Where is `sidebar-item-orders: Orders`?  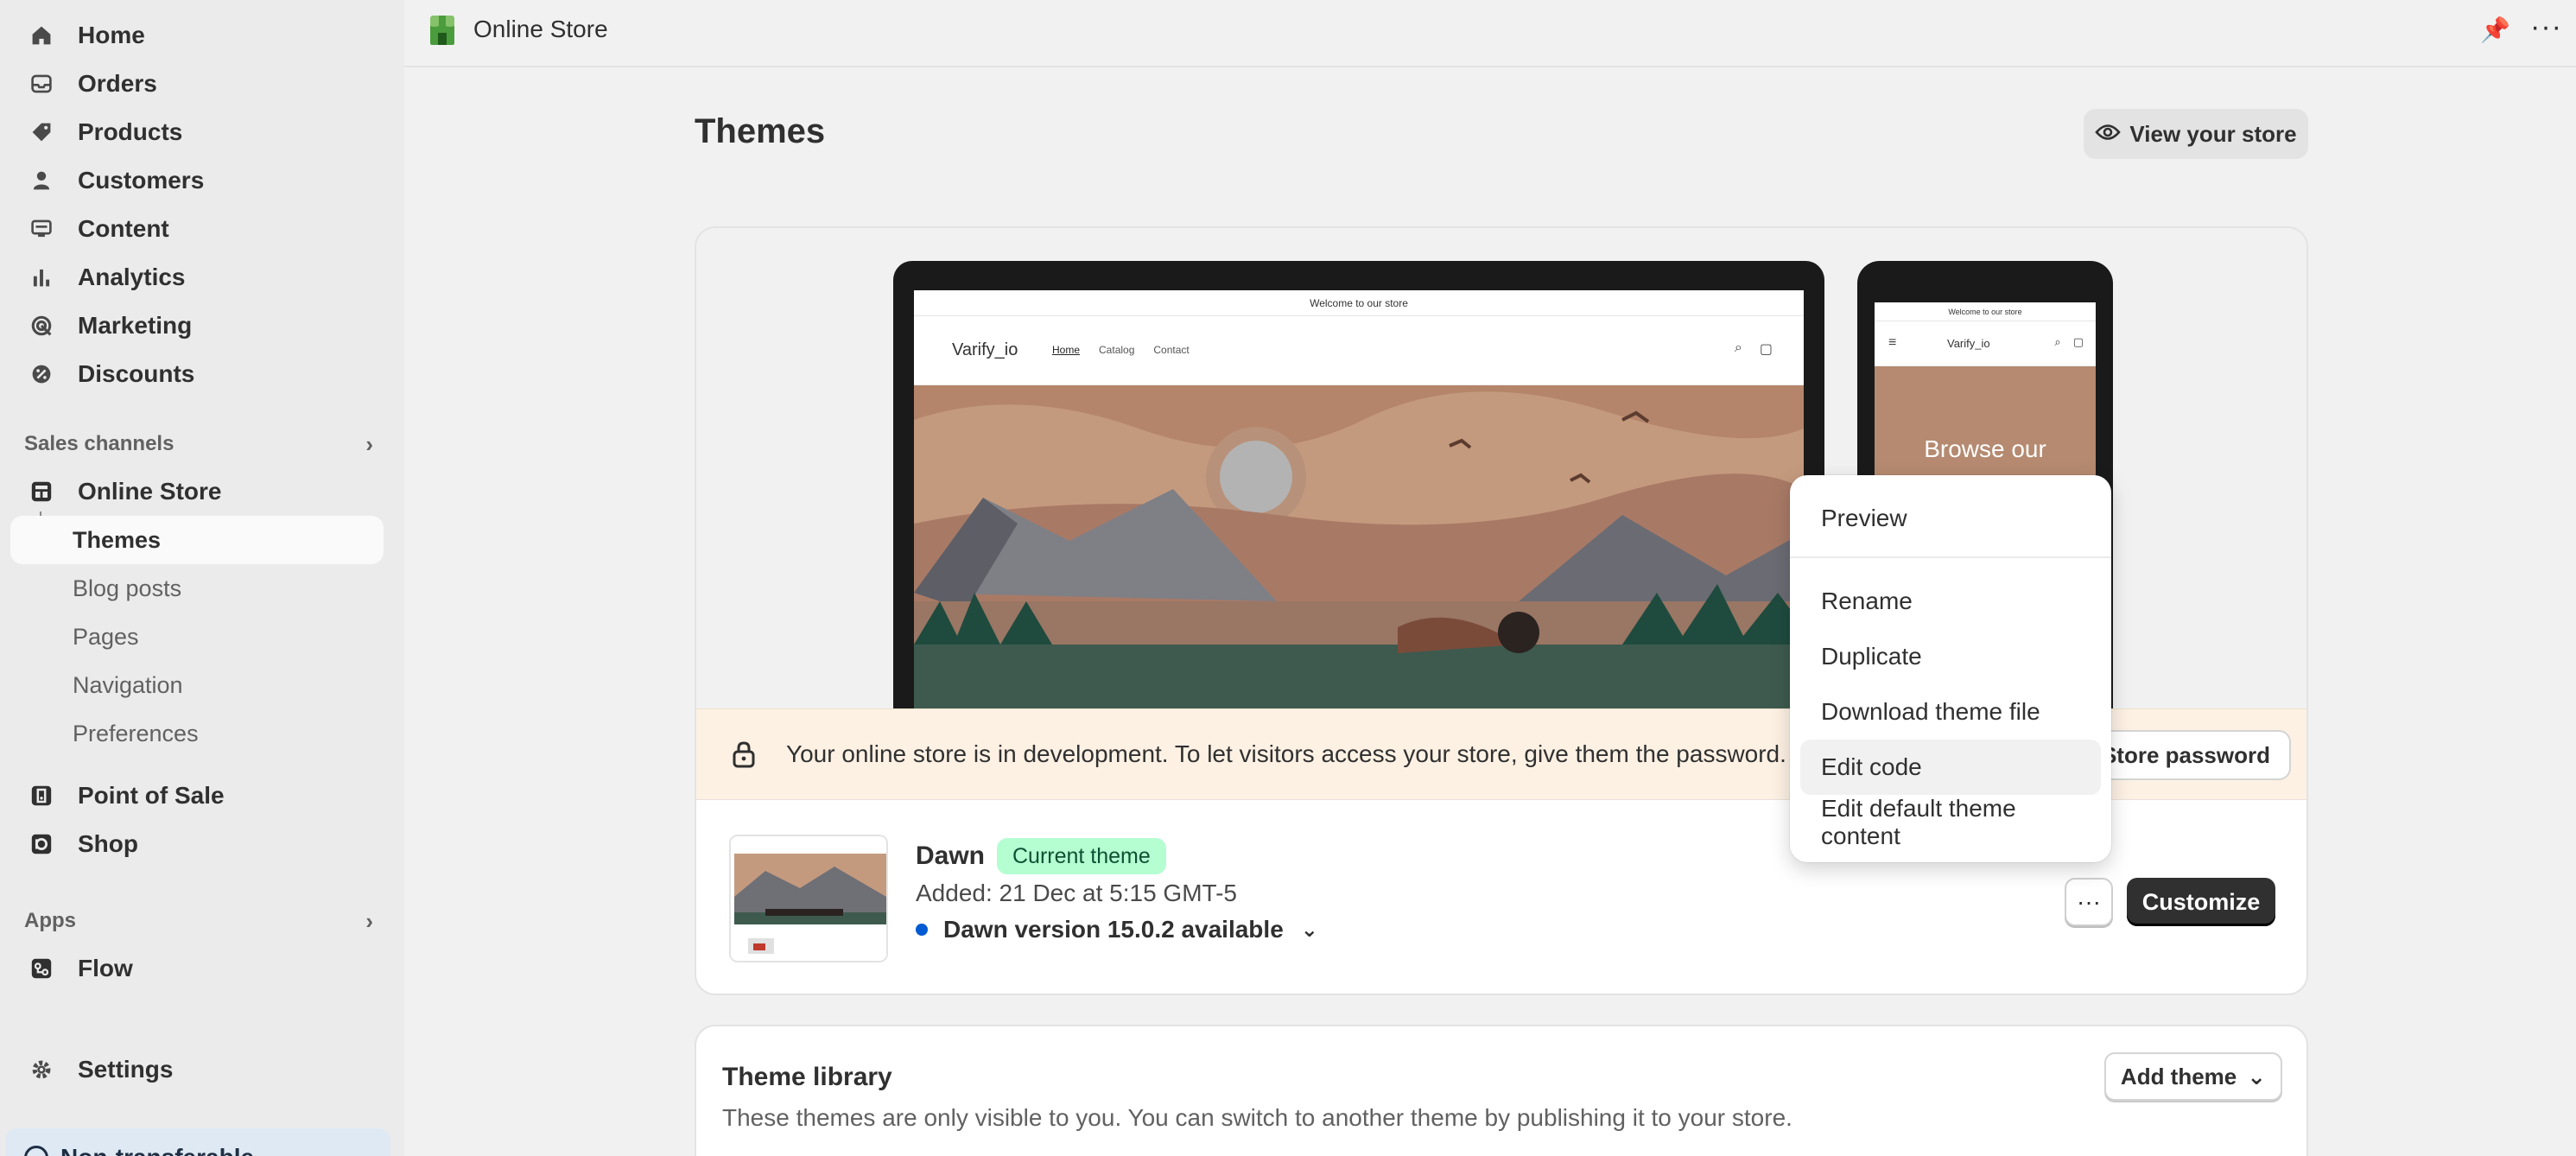
sidebar-item-orders: Orders is located at coordinates (197, 84).